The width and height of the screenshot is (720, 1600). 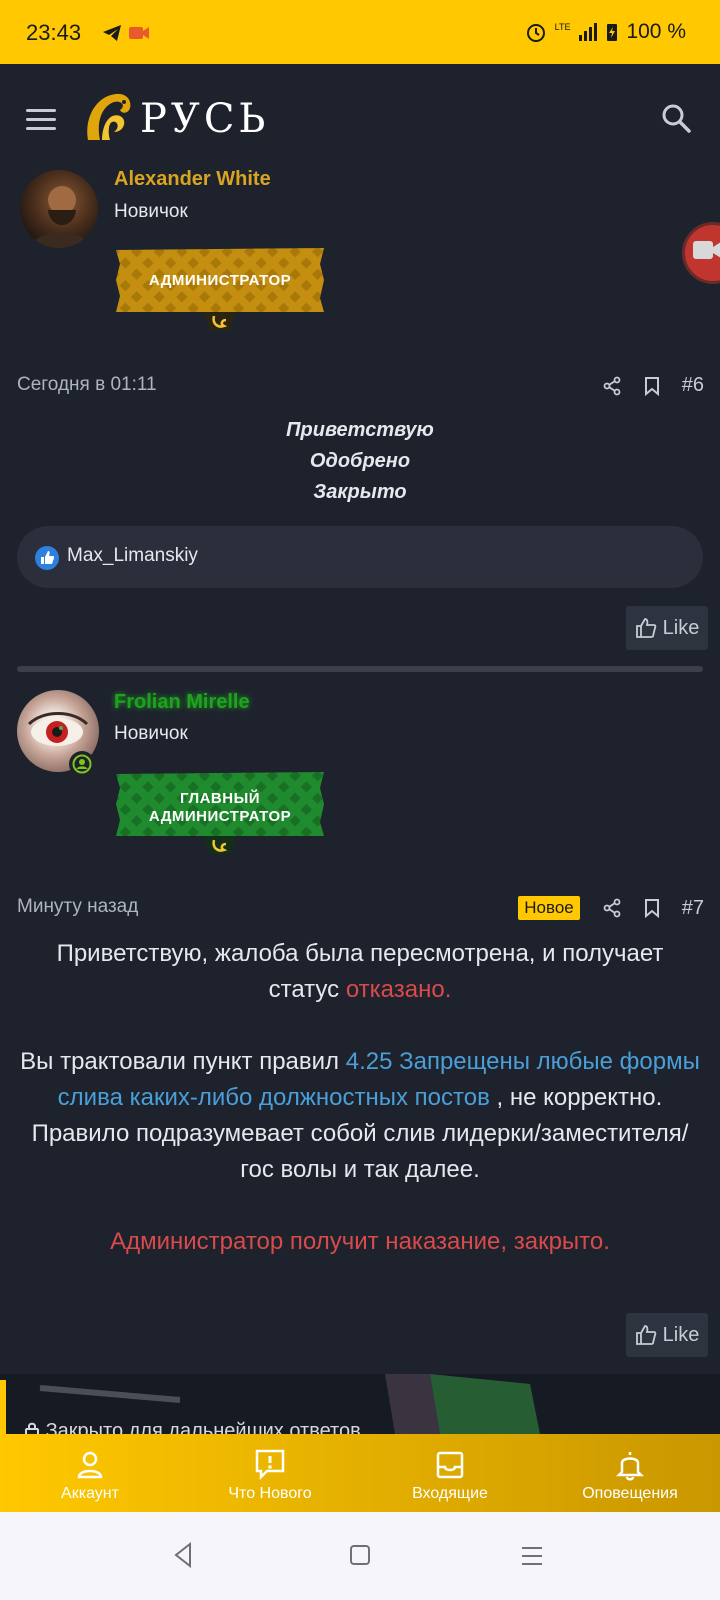 What do you see at coordinates (630, 1493) in the screenshot?
I see `nav-label: Оповещения` at bounding box center [630, 1493].